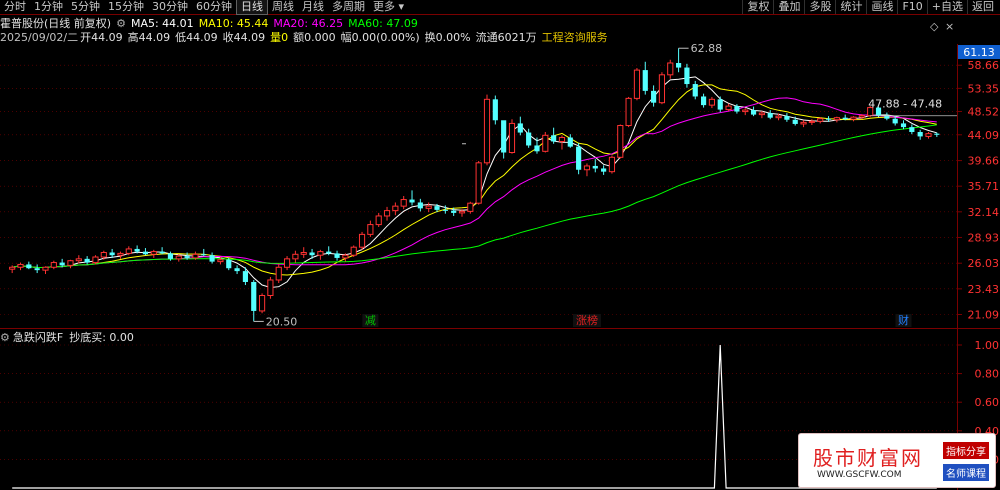 The image size is (1000, 490). I want to click on timeframe-tab: 60分钟, so click(214, 7).